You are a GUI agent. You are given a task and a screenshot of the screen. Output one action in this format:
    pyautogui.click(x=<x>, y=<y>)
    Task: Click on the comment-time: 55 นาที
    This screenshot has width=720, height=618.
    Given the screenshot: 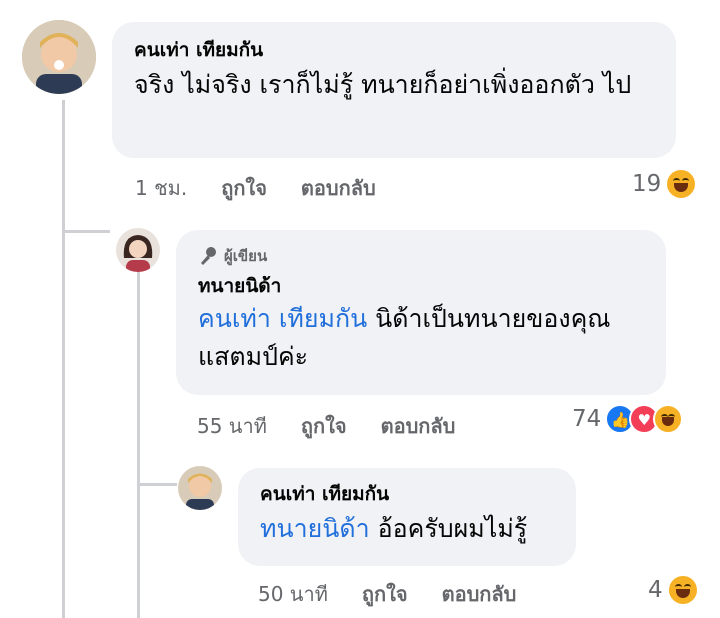 What is the action you would take?
    pyautogui.click(x=232, y=426)
    